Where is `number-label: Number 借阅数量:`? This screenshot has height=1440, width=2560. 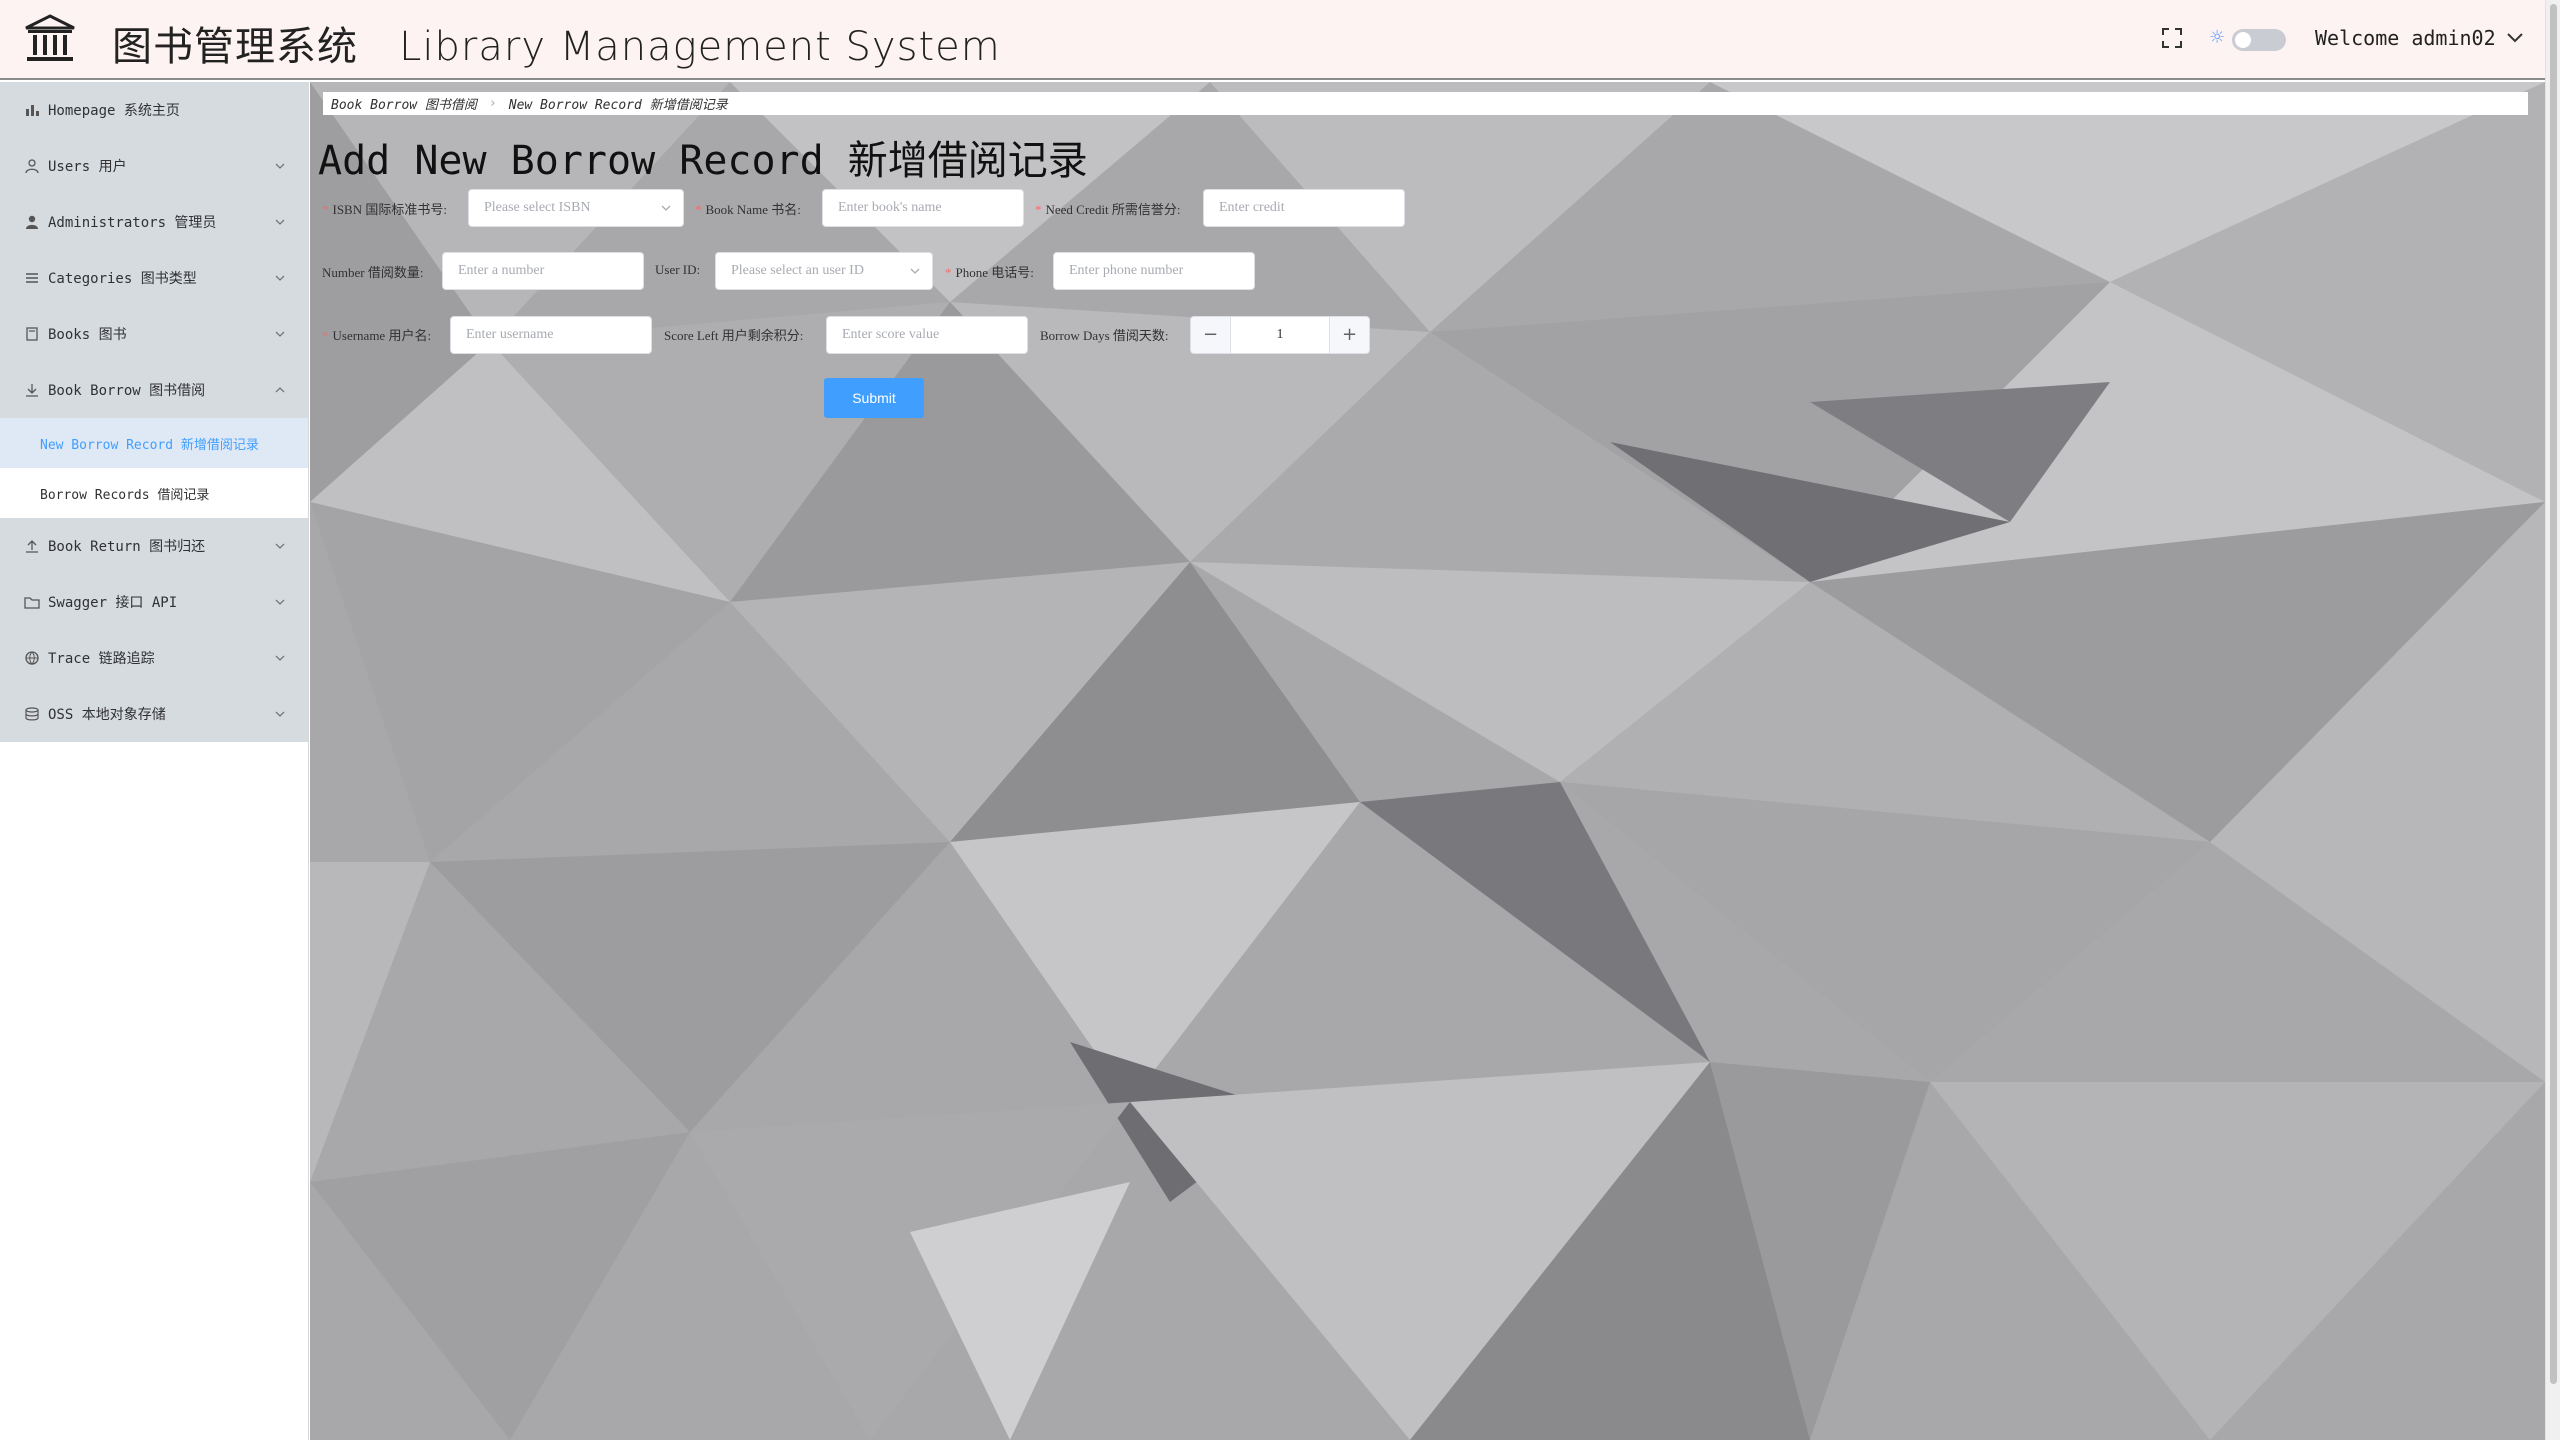 number-label: Number 借阅数量: is located at coordinates (373, 272).